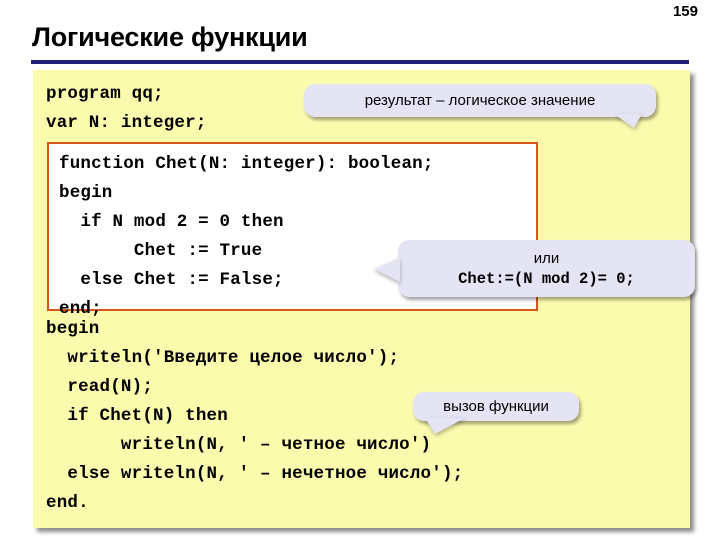 The width and height of the screenshot is (720, 540). Describe the element at coordinates (126, 108) in the screenshot. I see `code-header-block: program qq; var N: integer;` at that location.